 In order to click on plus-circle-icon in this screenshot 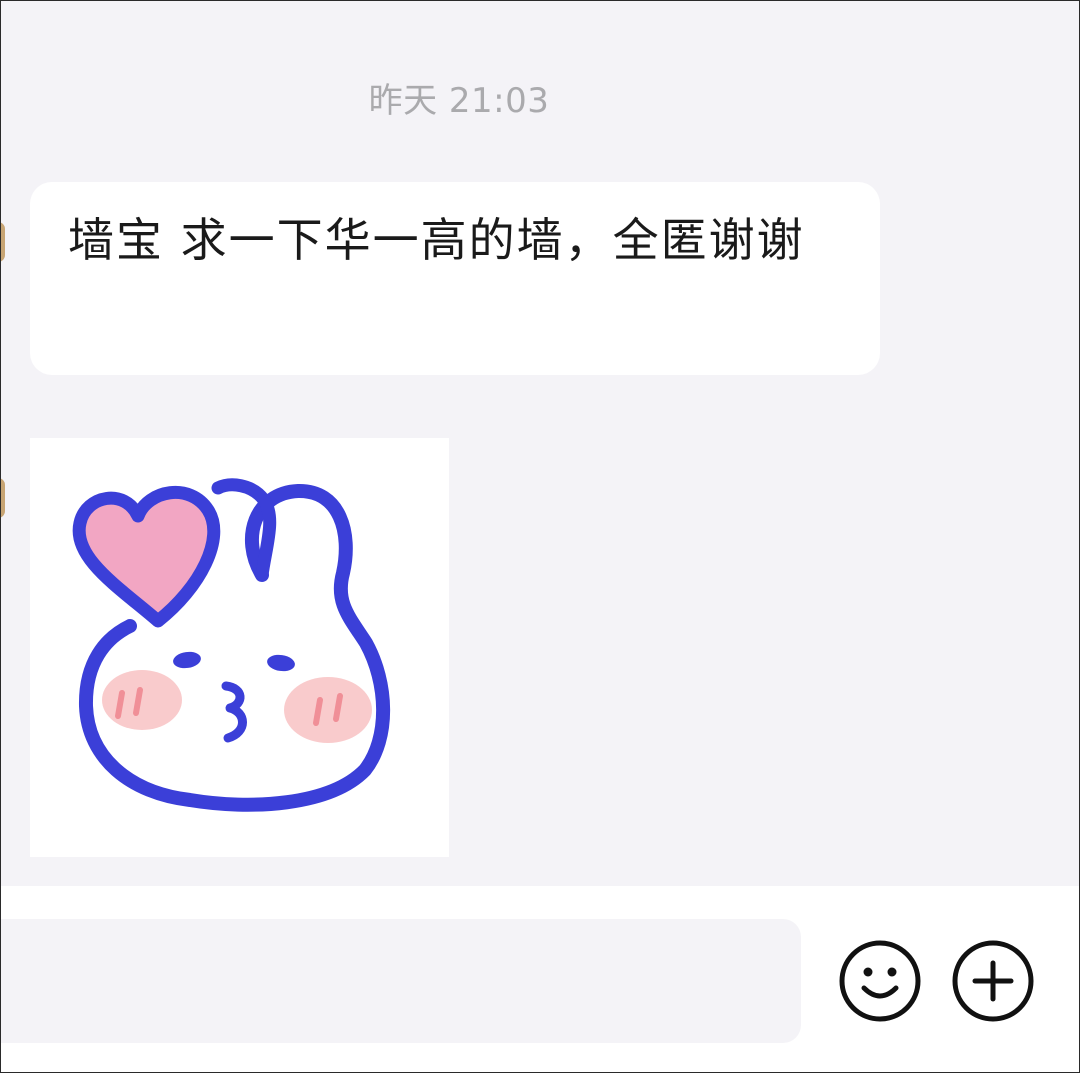, I will do `click(993, 981)`.